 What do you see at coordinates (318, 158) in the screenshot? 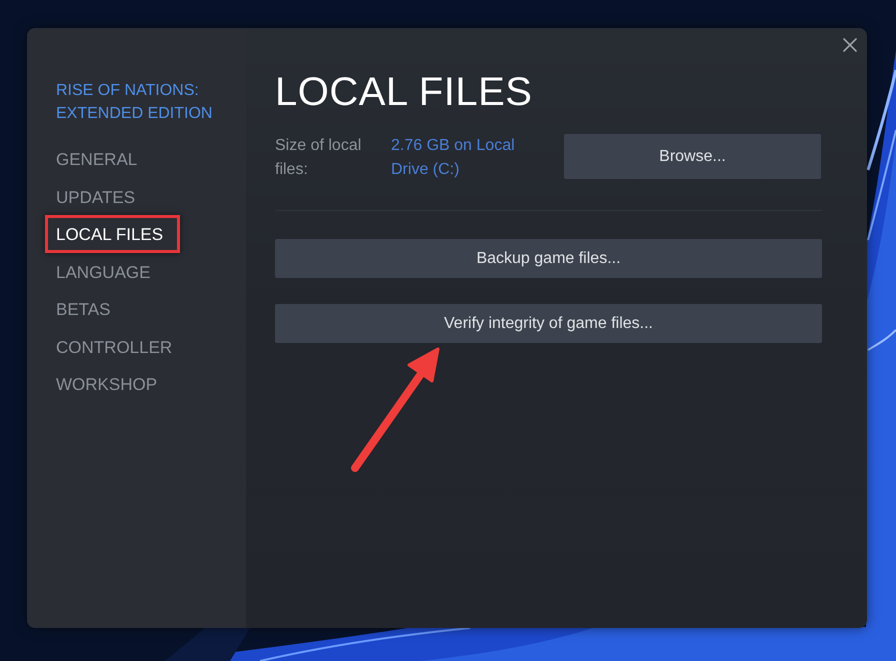
I see `size-label: Size of local files:` at bounding box center [318, 158].